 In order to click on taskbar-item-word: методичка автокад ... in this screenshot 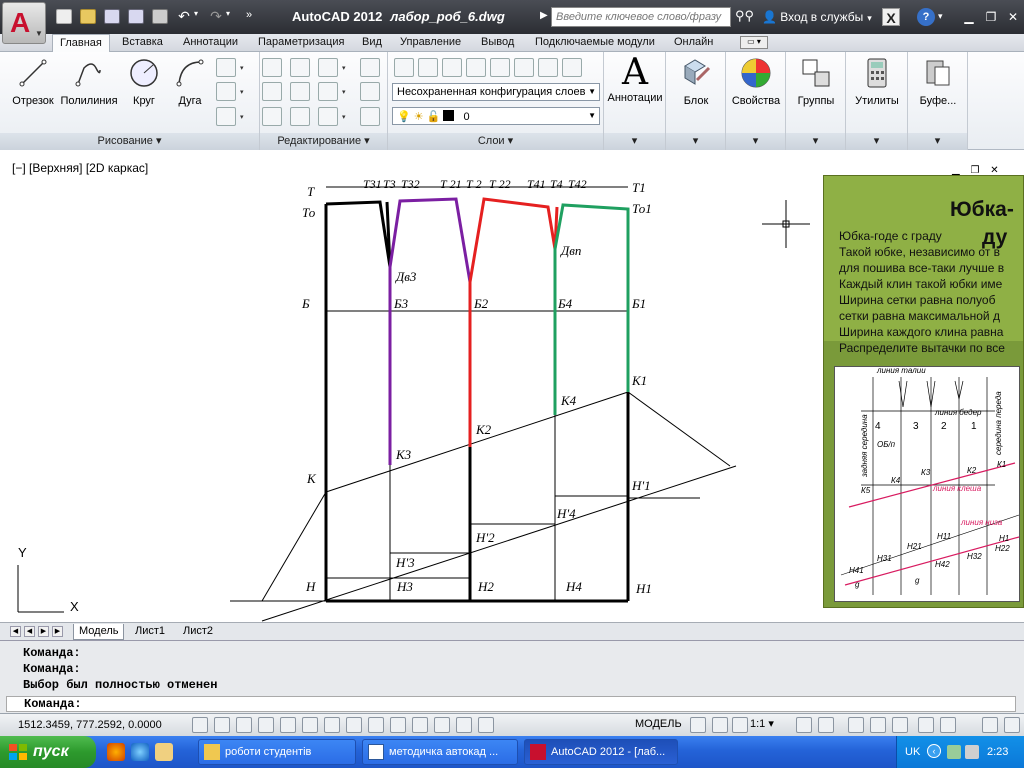, I will do `click(440, 752)`.